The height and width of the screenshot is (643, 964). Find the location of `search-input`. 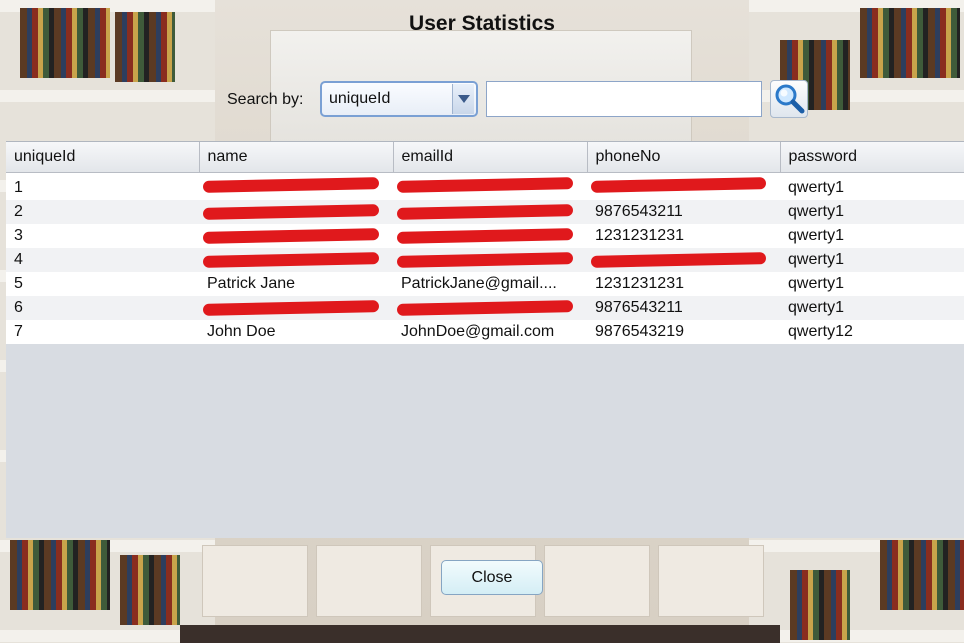

search-input is located at coordinates (624, 99).